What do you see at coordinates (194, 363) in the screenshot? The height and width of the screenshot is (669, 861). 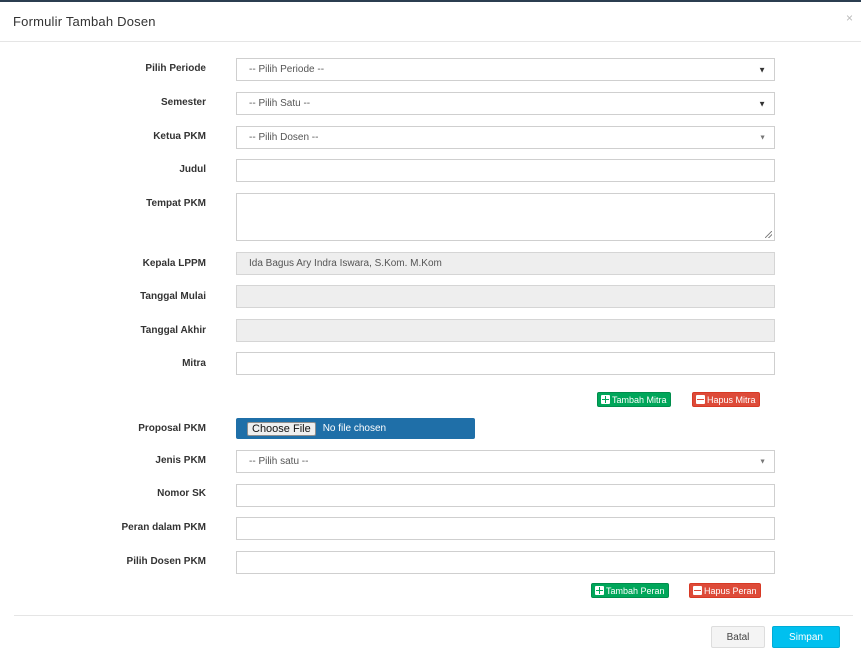 I see `mitra-label: Mitra` at bounding box center [194, 363].